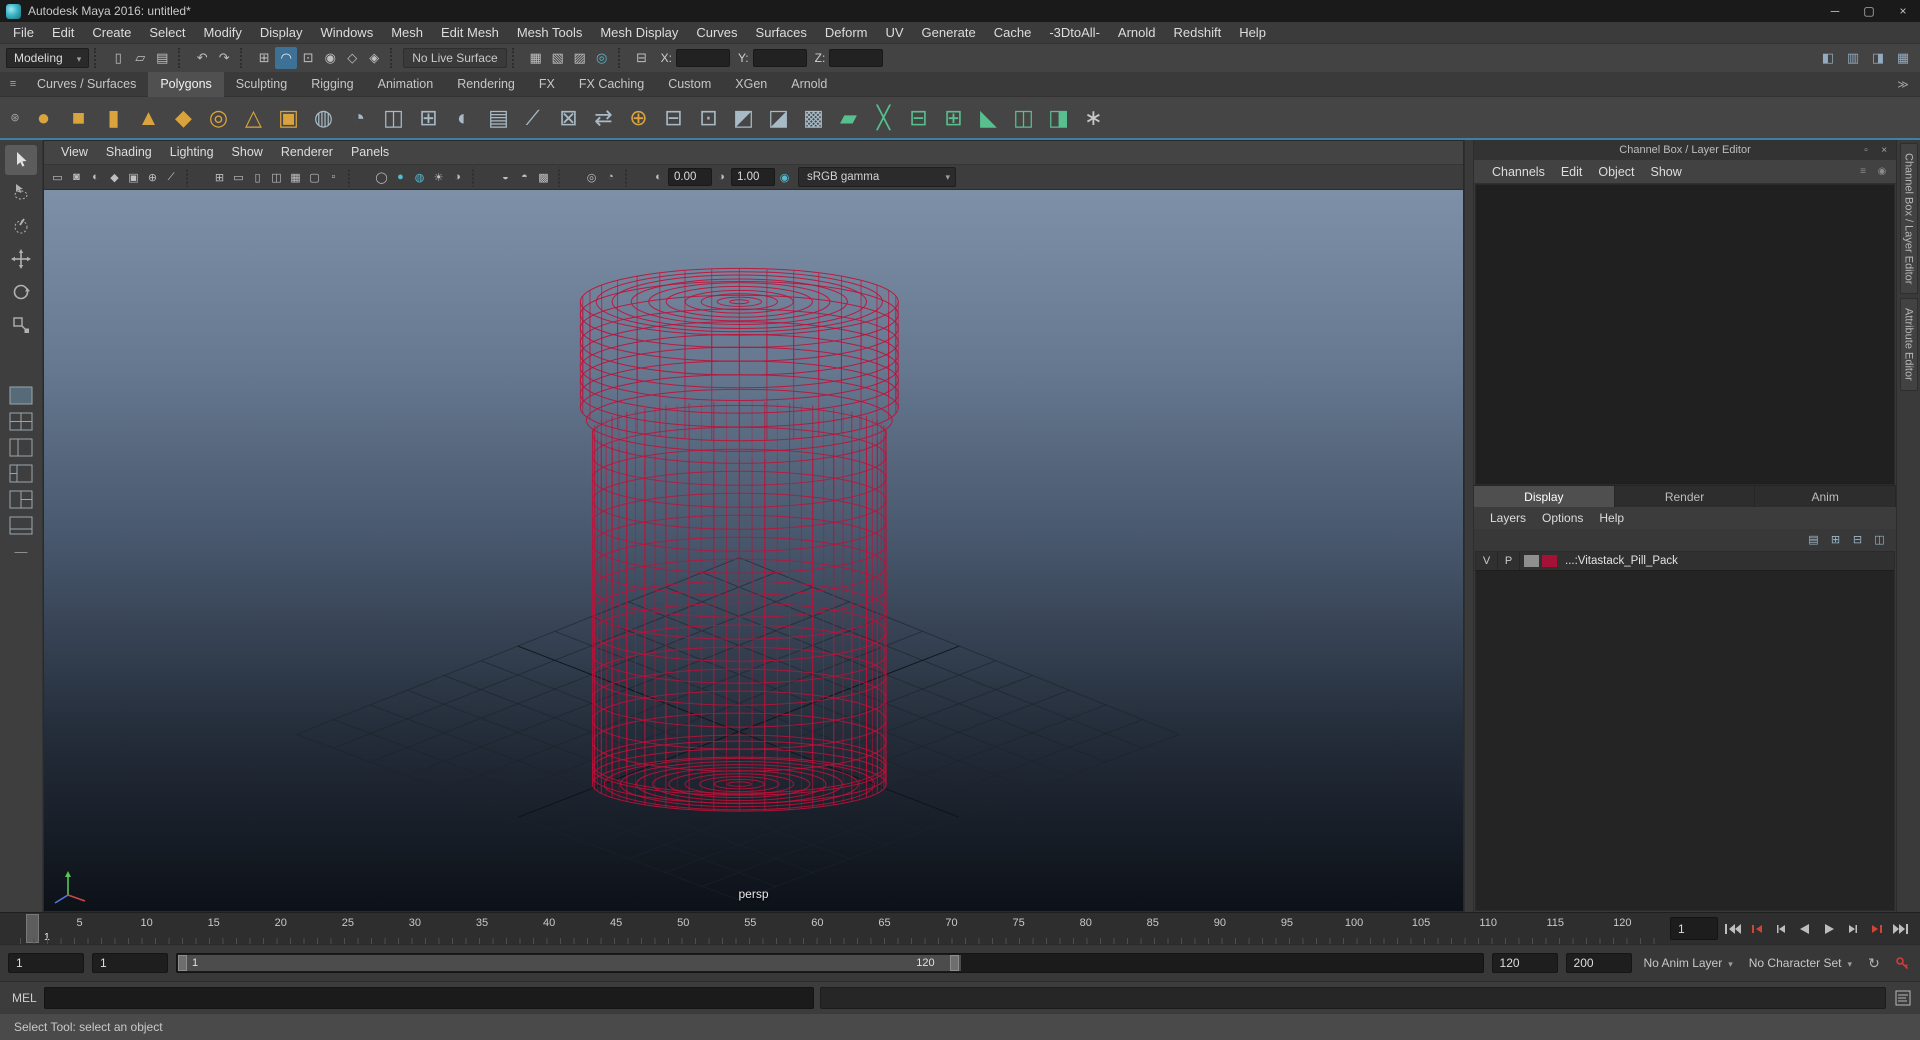 The height and width of the screenshot is (1040, 1920). Describe the element at coordinates (918, 117) in the screenshot. I see `insert-edge-loop-icon: ⊟` at that location.